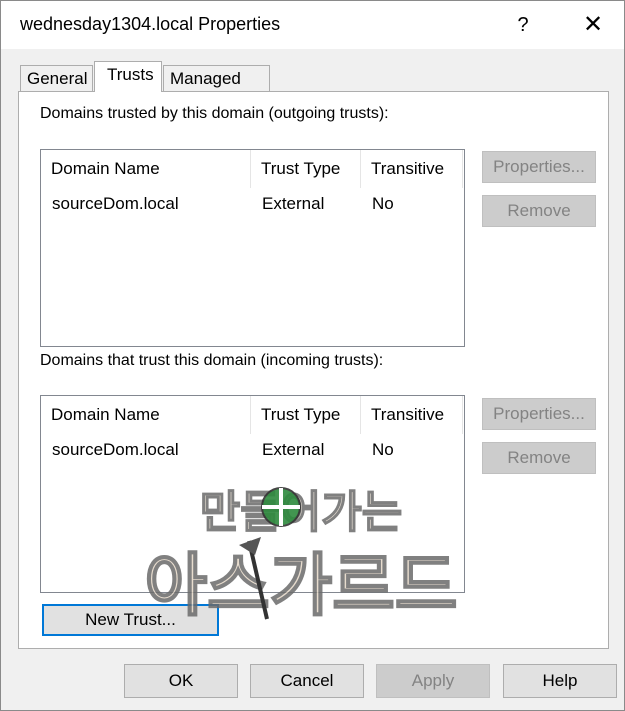  I want to click on window-title: wednesday1304.local Properties, so click(150, 24).